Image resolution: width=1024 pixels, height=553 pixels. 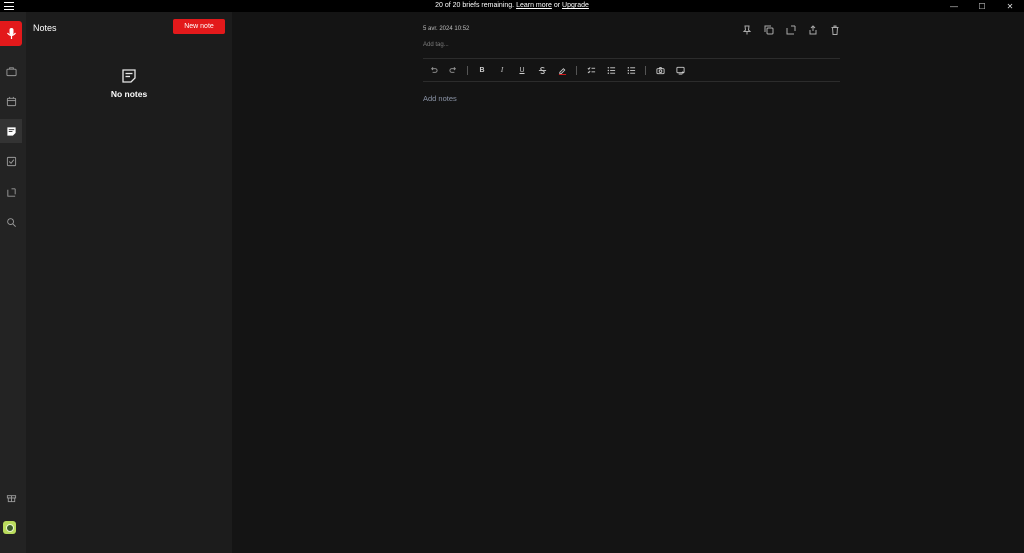 What do you see at coordinates (45, 28) in the screenshot?
I see `notes-panel-title: Notes` at bounding box center [45, 28].